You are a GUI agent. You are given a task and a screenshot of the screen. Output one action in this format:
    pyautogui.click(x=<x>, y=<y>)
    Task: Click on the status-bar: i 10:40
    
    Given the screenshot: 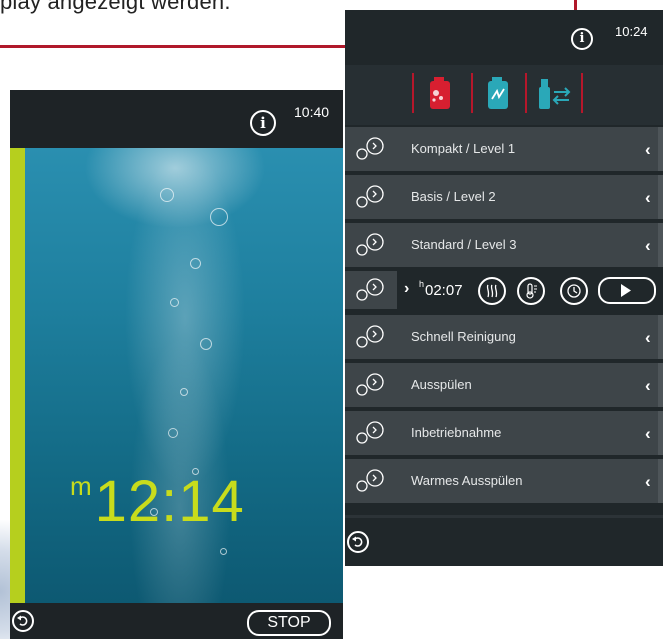 What is the action you would take?
    pyautogui.click(x=176, y=119)
    